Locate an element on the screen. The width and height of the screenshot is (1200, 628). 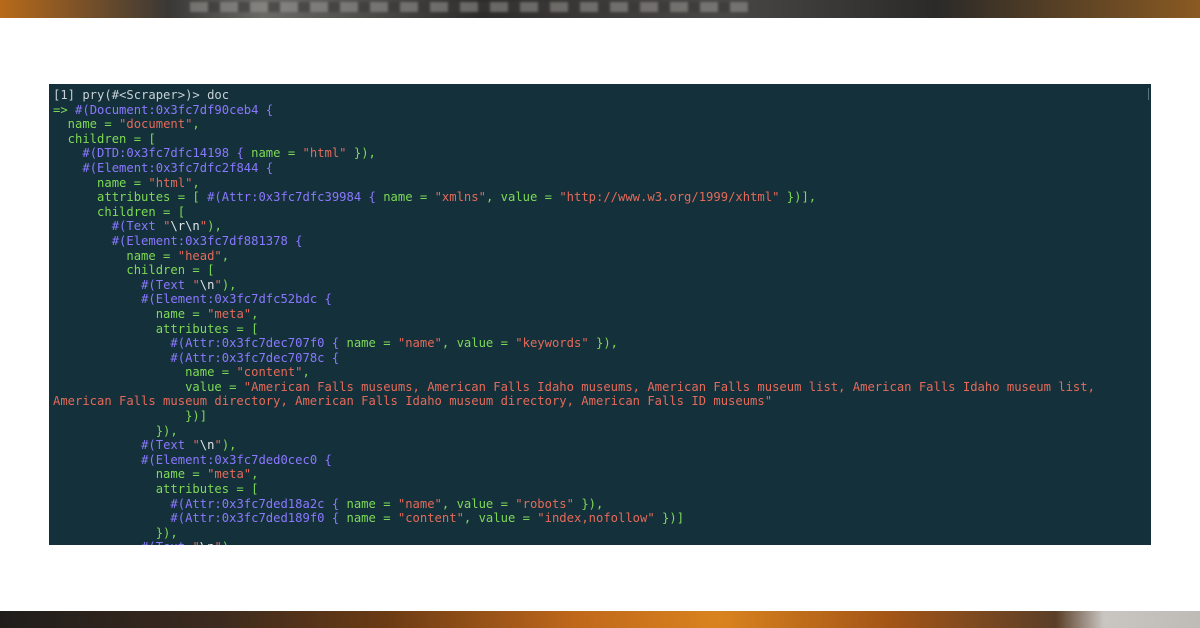
terminal-token: "content" is located at coordinates (269, 372).